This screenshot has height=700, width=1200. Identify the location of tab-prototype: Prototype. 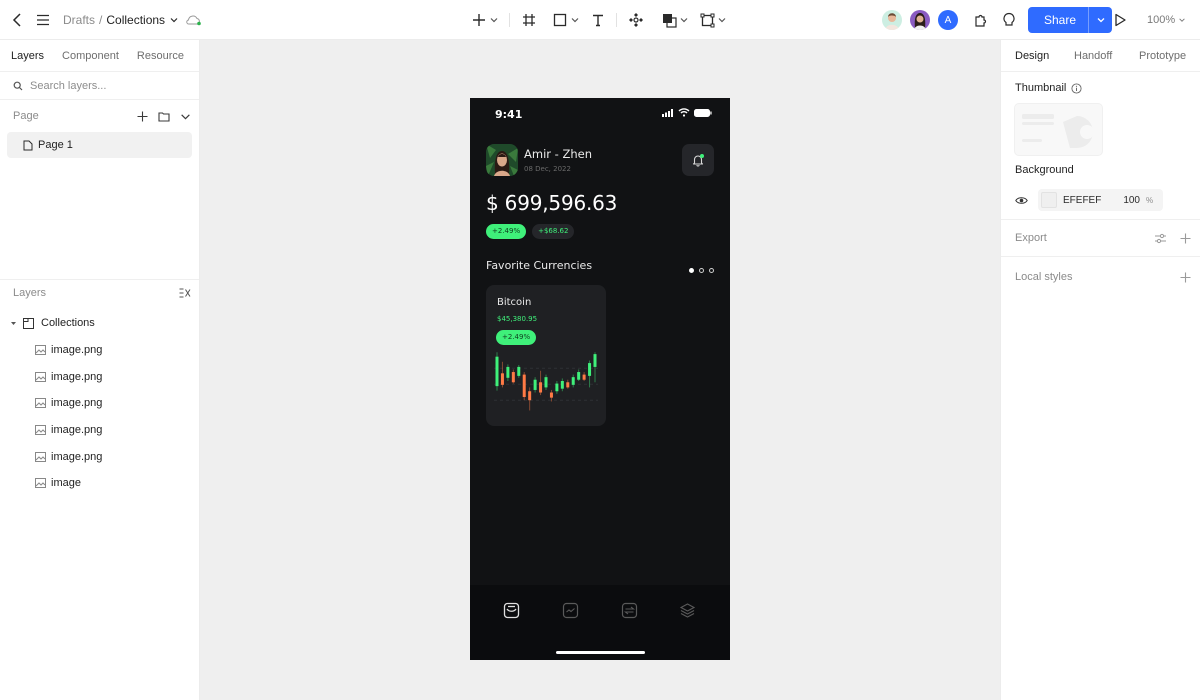
(1162, 56).